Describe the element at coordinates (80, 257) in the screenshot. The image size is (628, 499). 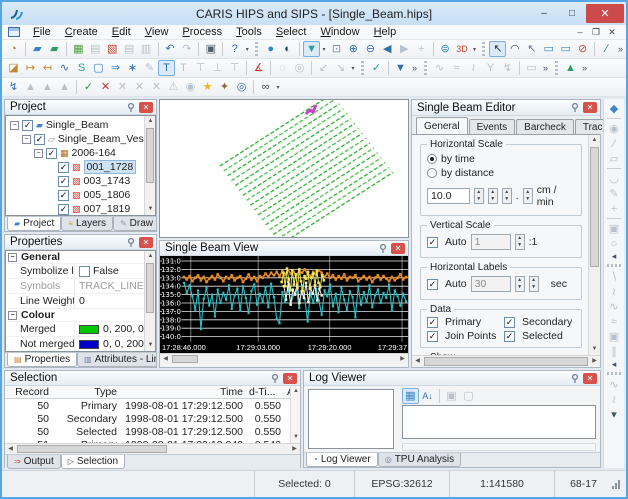
I see `property-group-general: − General` at that location.